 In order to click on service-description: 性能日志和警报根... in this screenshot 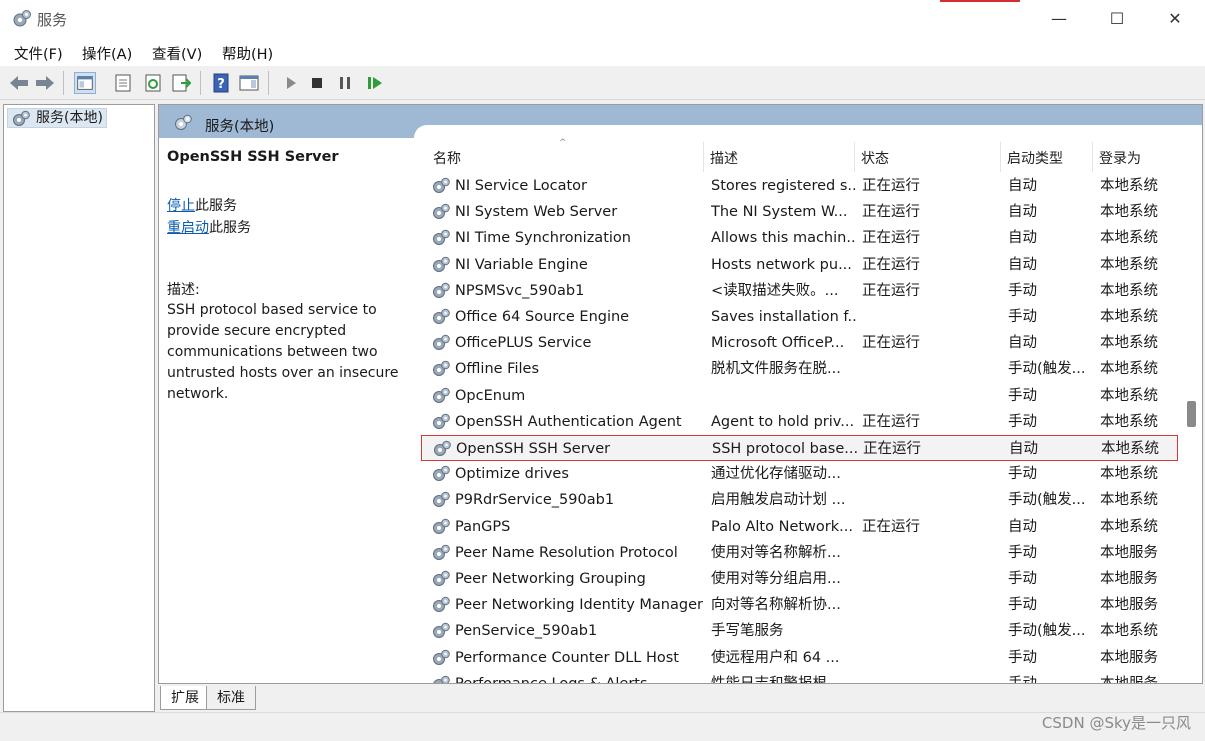, I will do `click(783, 677)`.